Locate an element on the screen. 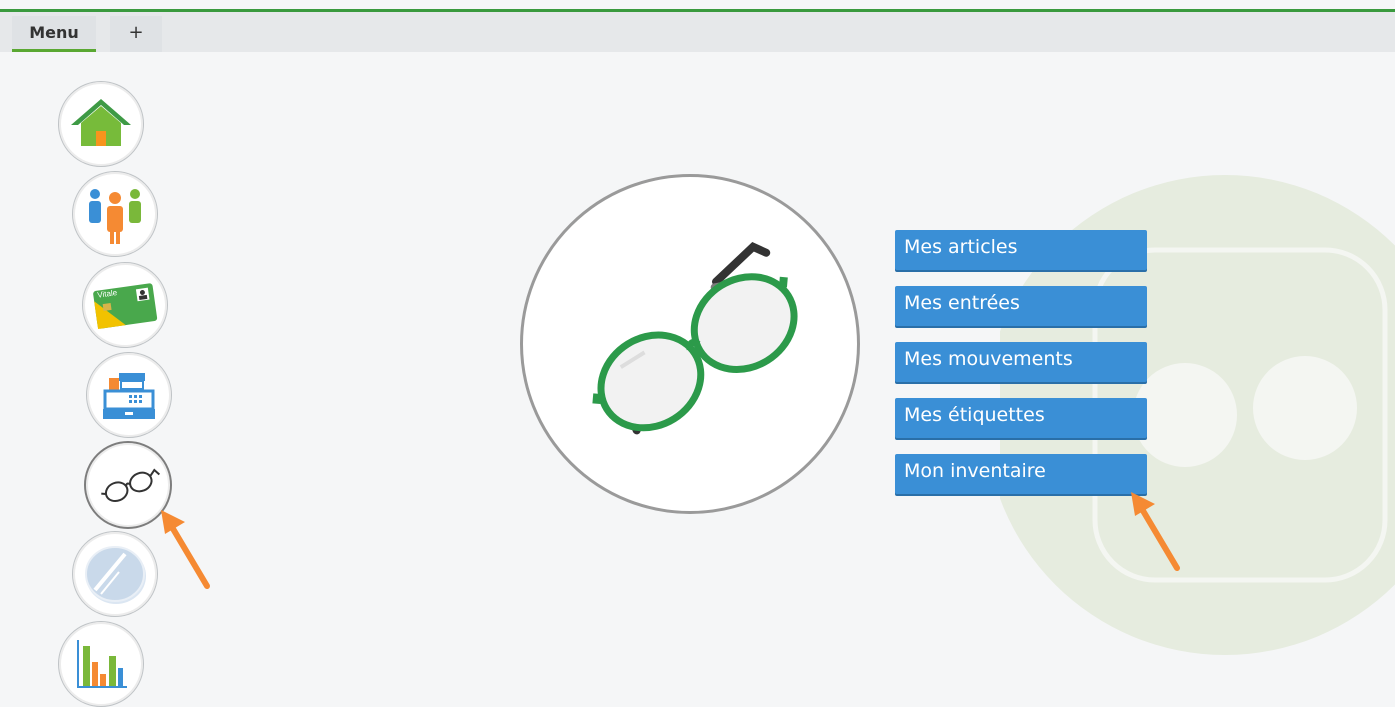 Image resolution: width=1395 pixels, height=707 pixels. menu-button-mes-mouvements: Mes mouvements is located at coordinates (1021, 362).